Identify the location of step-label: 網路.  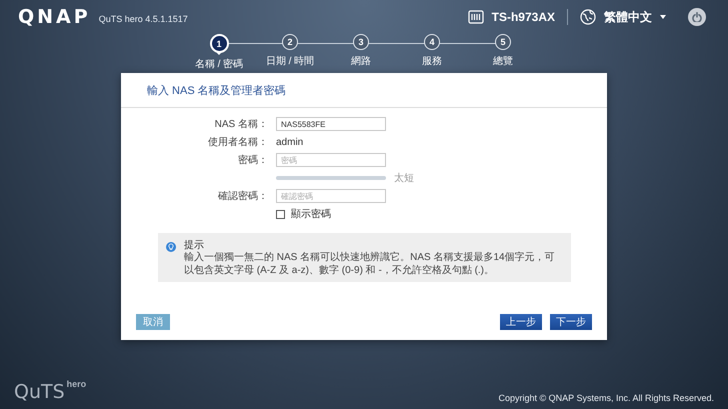
(361, 61).